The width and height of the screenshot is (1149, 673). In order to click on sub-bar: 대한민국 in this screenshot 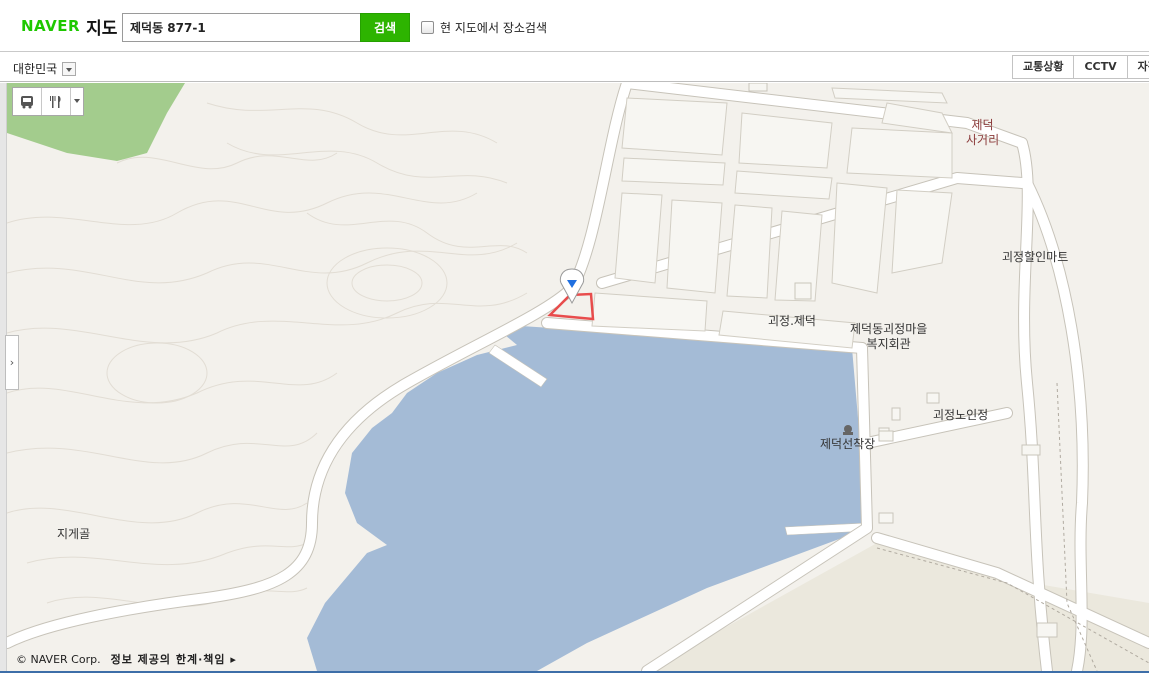, I will do `click(574, 67)`.